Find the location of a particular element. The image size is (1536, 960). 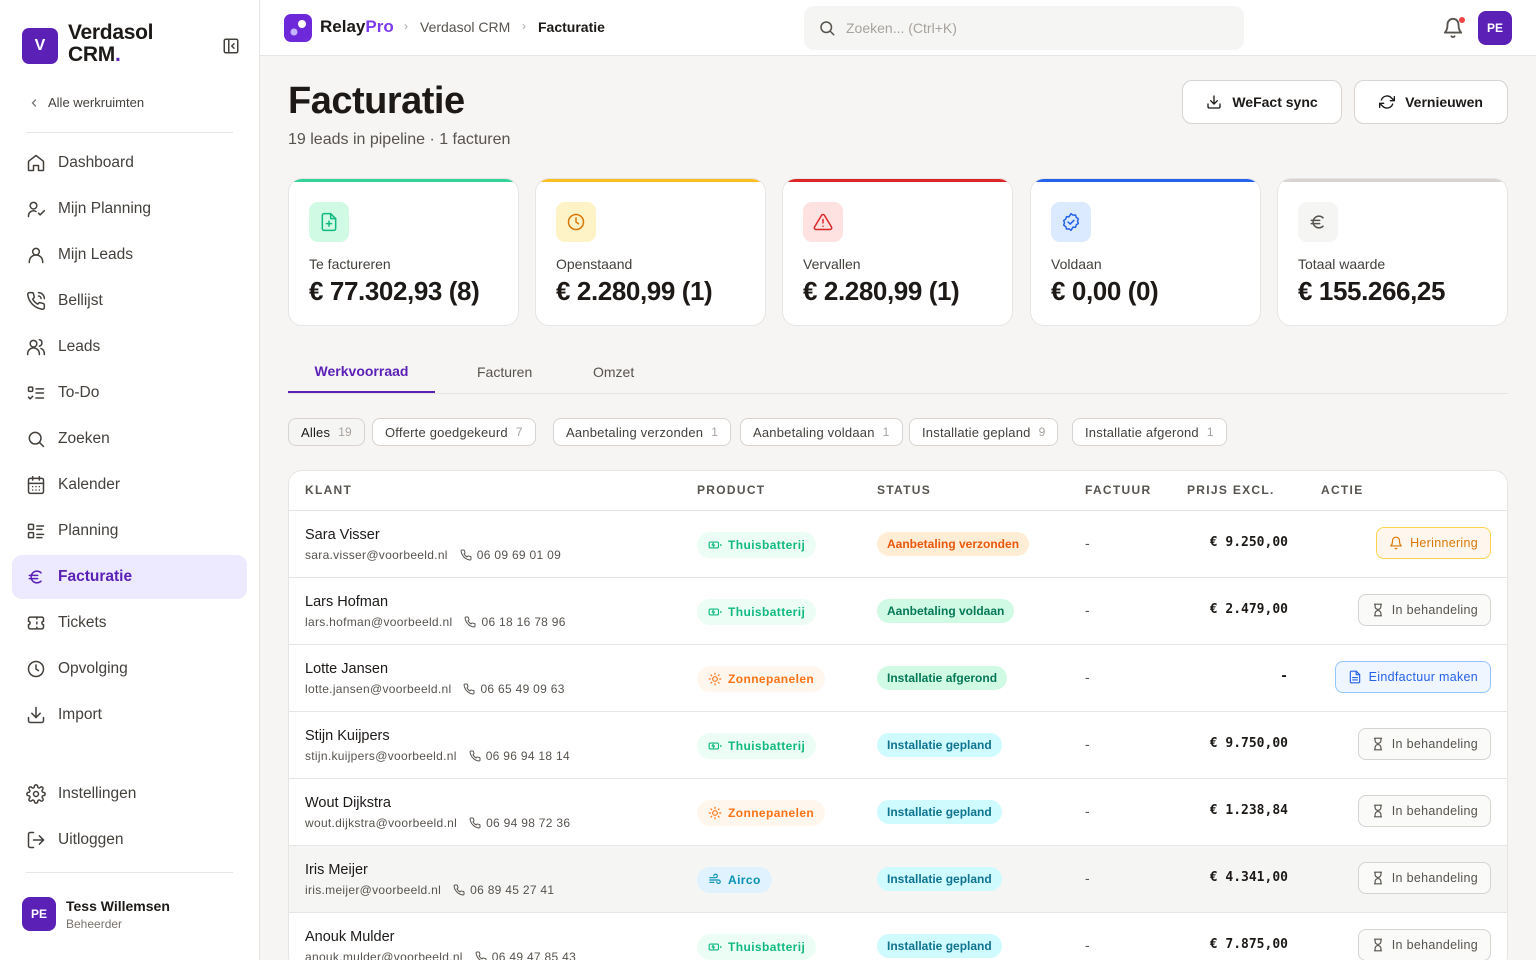

user-profile: PE Tess Willemsen Beheerder is located at coordinates (96, 914).